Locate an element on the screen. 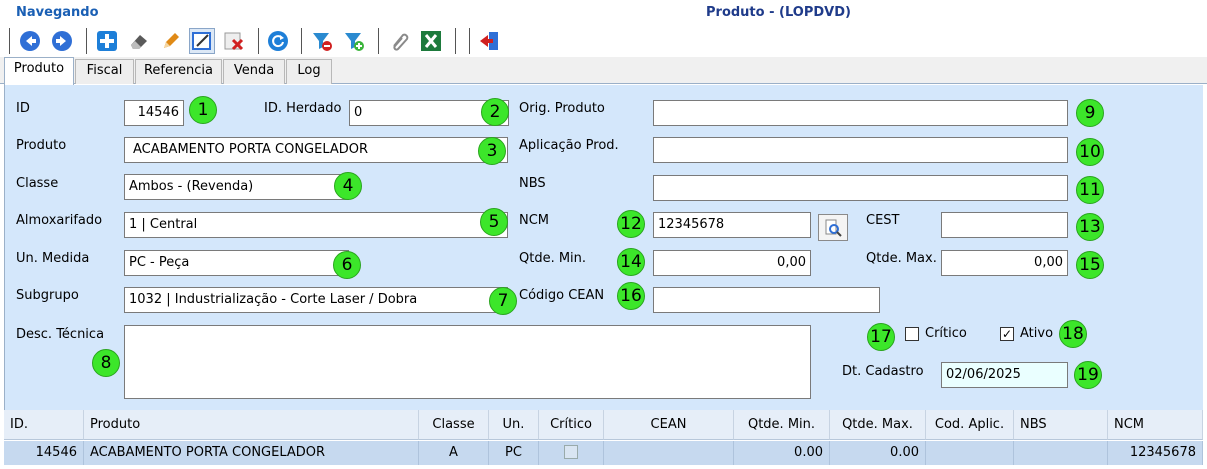 The height and width of the screenshot is (469, 1207). arrow-left-icon is located at coordinates (30, 41).